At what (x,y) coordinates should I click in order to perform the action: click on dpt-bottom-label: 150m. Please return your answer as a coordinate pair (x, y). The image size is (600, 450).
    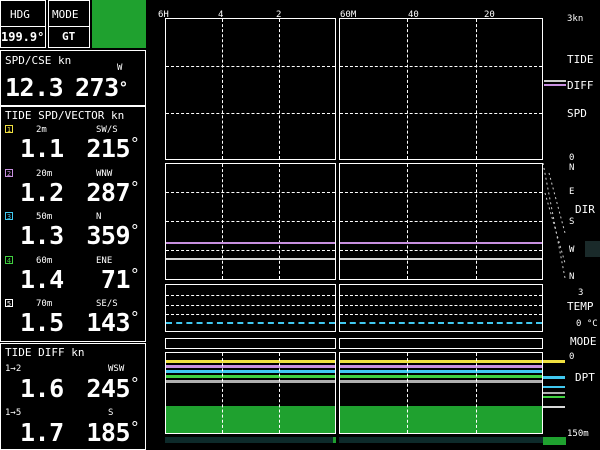
    Looking at the image, I should click on (578, 434).